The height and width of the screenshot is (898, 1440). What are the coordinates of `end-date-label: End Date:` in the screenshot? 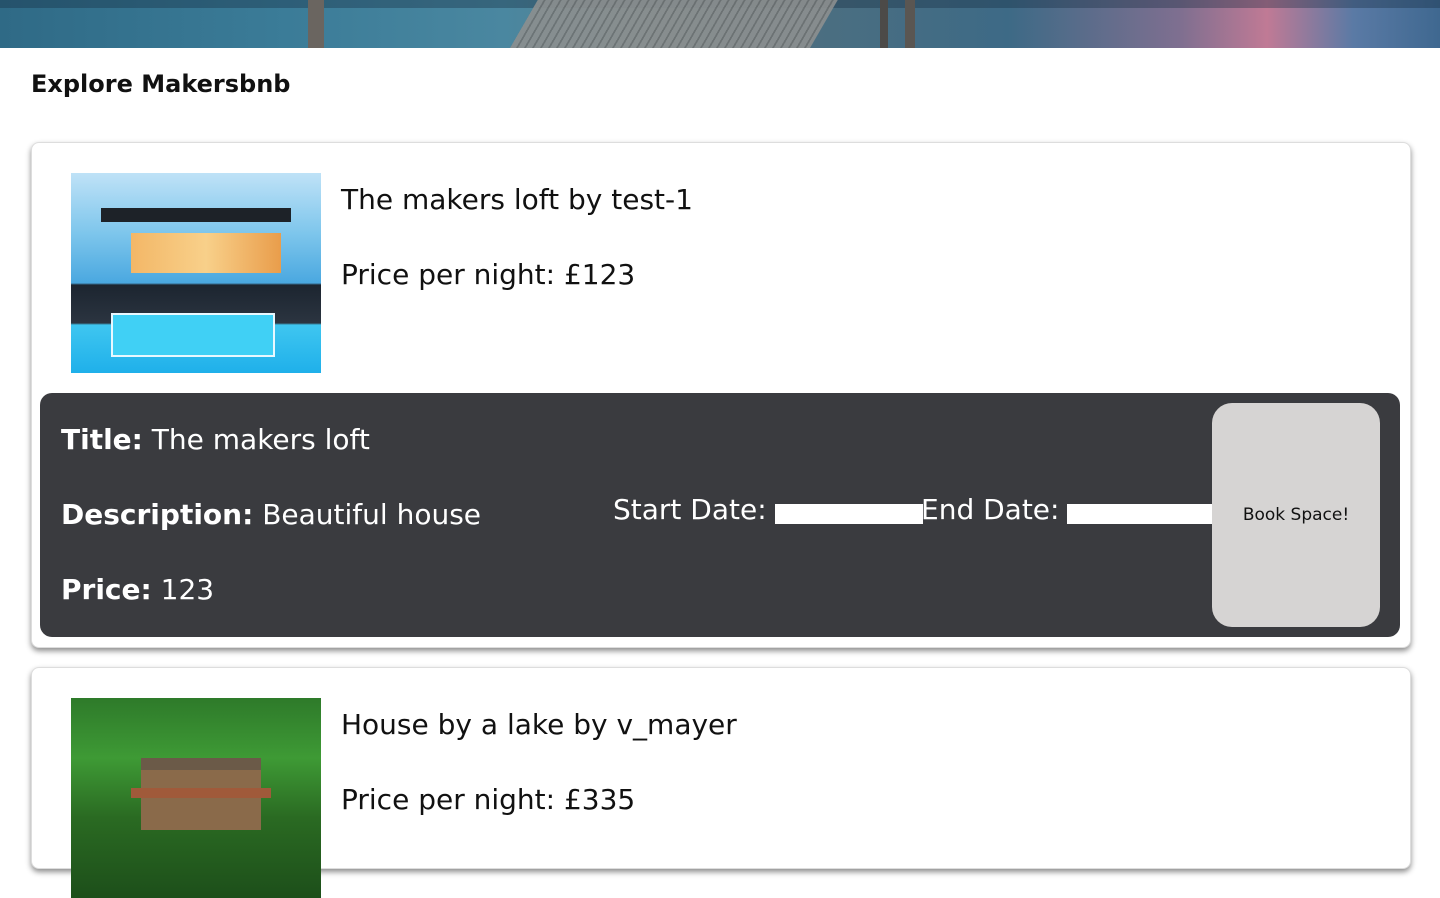 It's located at (990, 509).